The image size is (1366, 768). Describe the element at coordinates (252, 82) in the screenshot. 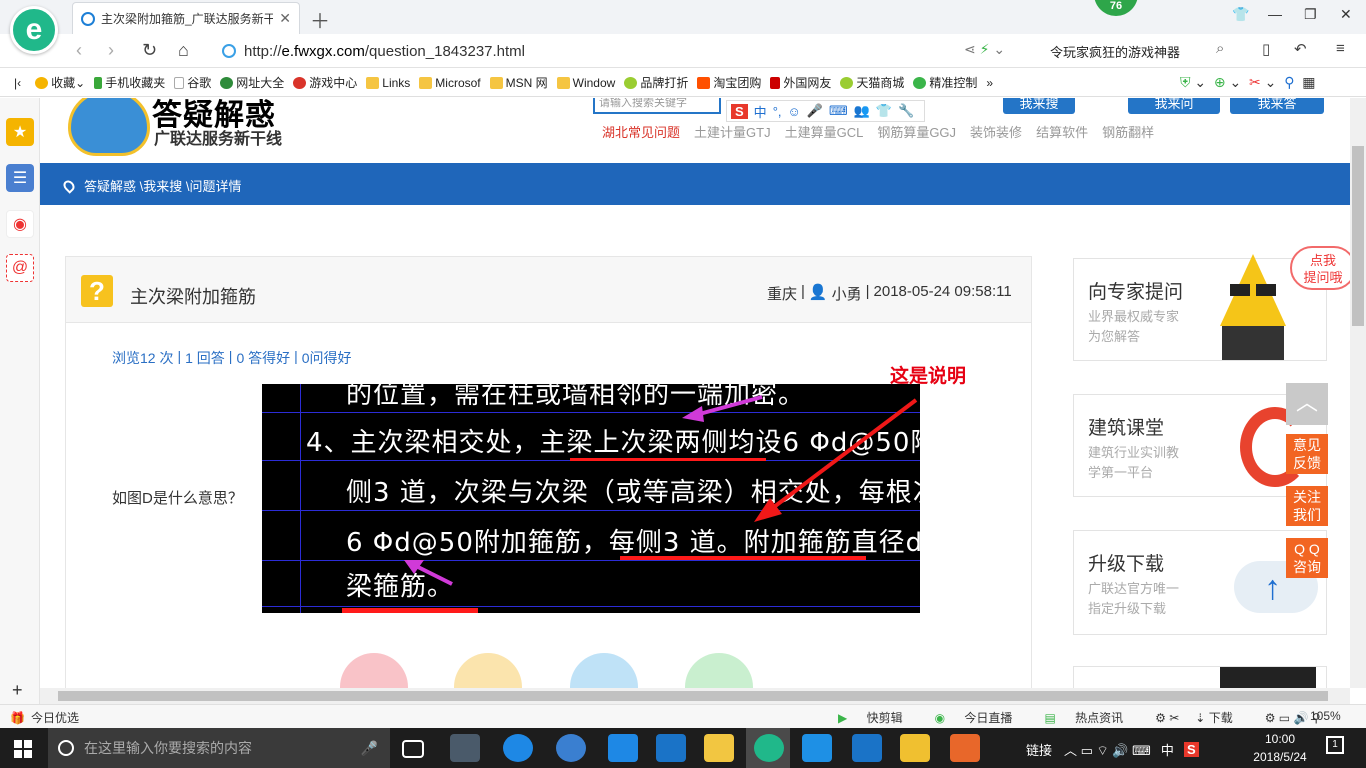

I see `bookmark-web-directory: 网址大全` at that location.